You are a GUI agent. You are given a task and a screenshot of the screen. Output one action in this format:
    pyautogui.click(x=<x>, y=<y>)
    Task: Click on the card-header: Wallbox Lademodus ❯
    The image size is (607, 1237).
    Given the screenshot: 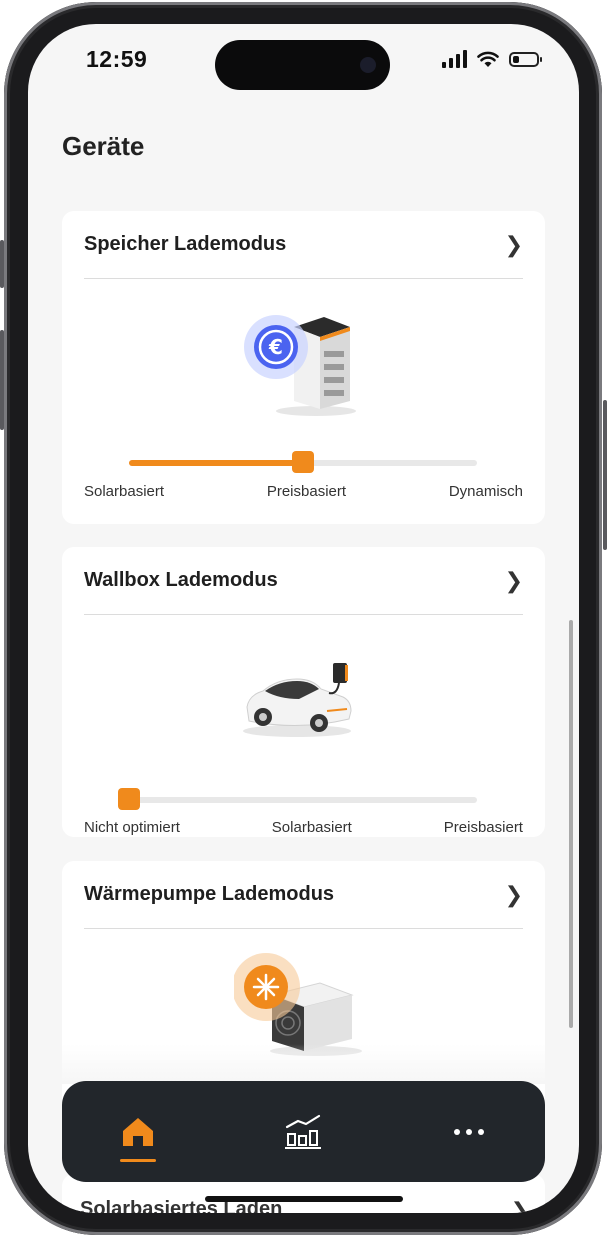 What is the action you would take?
    pyautogui.click(x=303, y=581)
    